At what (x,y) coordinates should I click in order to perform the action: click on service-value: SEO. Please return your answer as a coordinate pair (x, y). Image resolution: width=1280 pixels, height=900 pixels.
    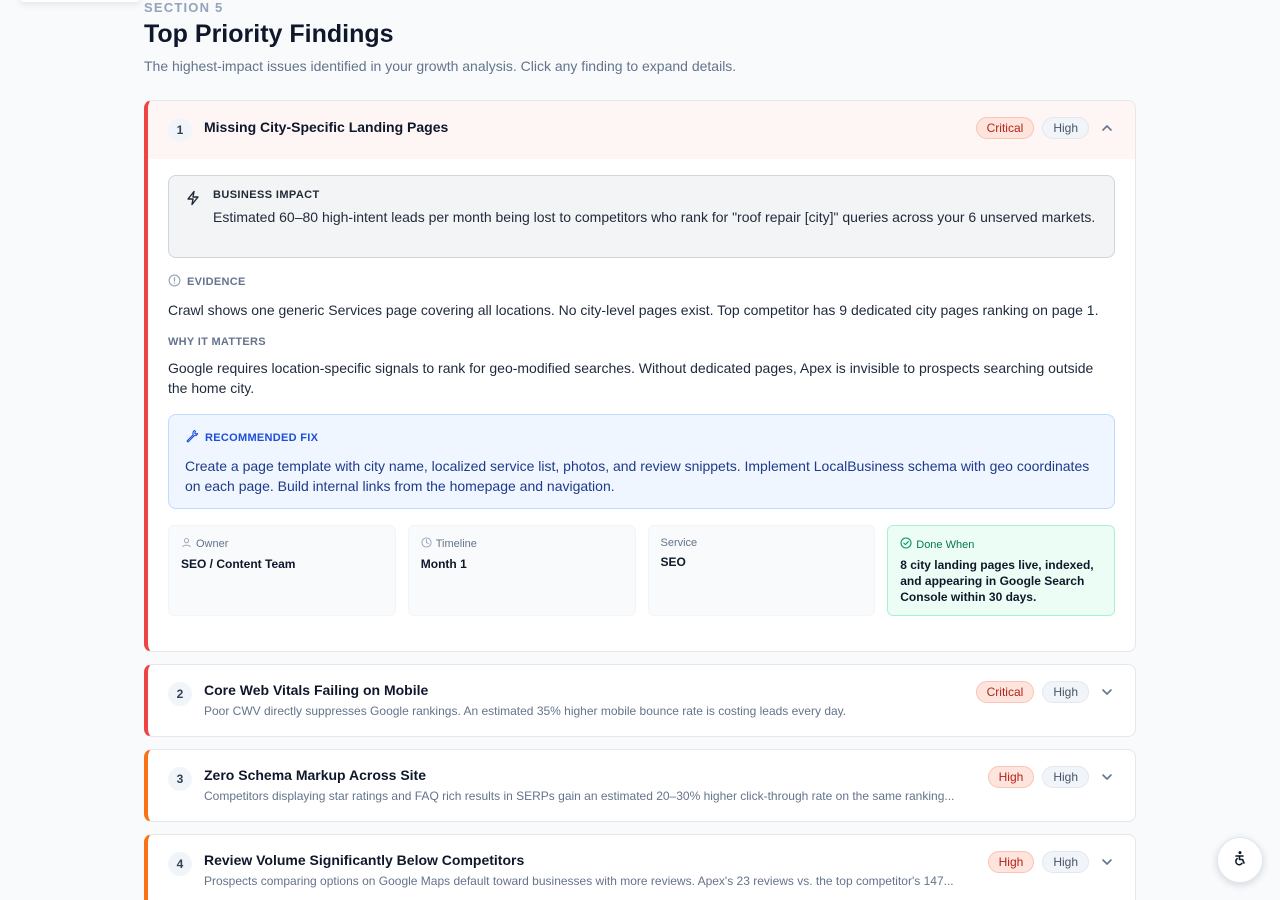
    Looking at the image, I should click on (673, 562).